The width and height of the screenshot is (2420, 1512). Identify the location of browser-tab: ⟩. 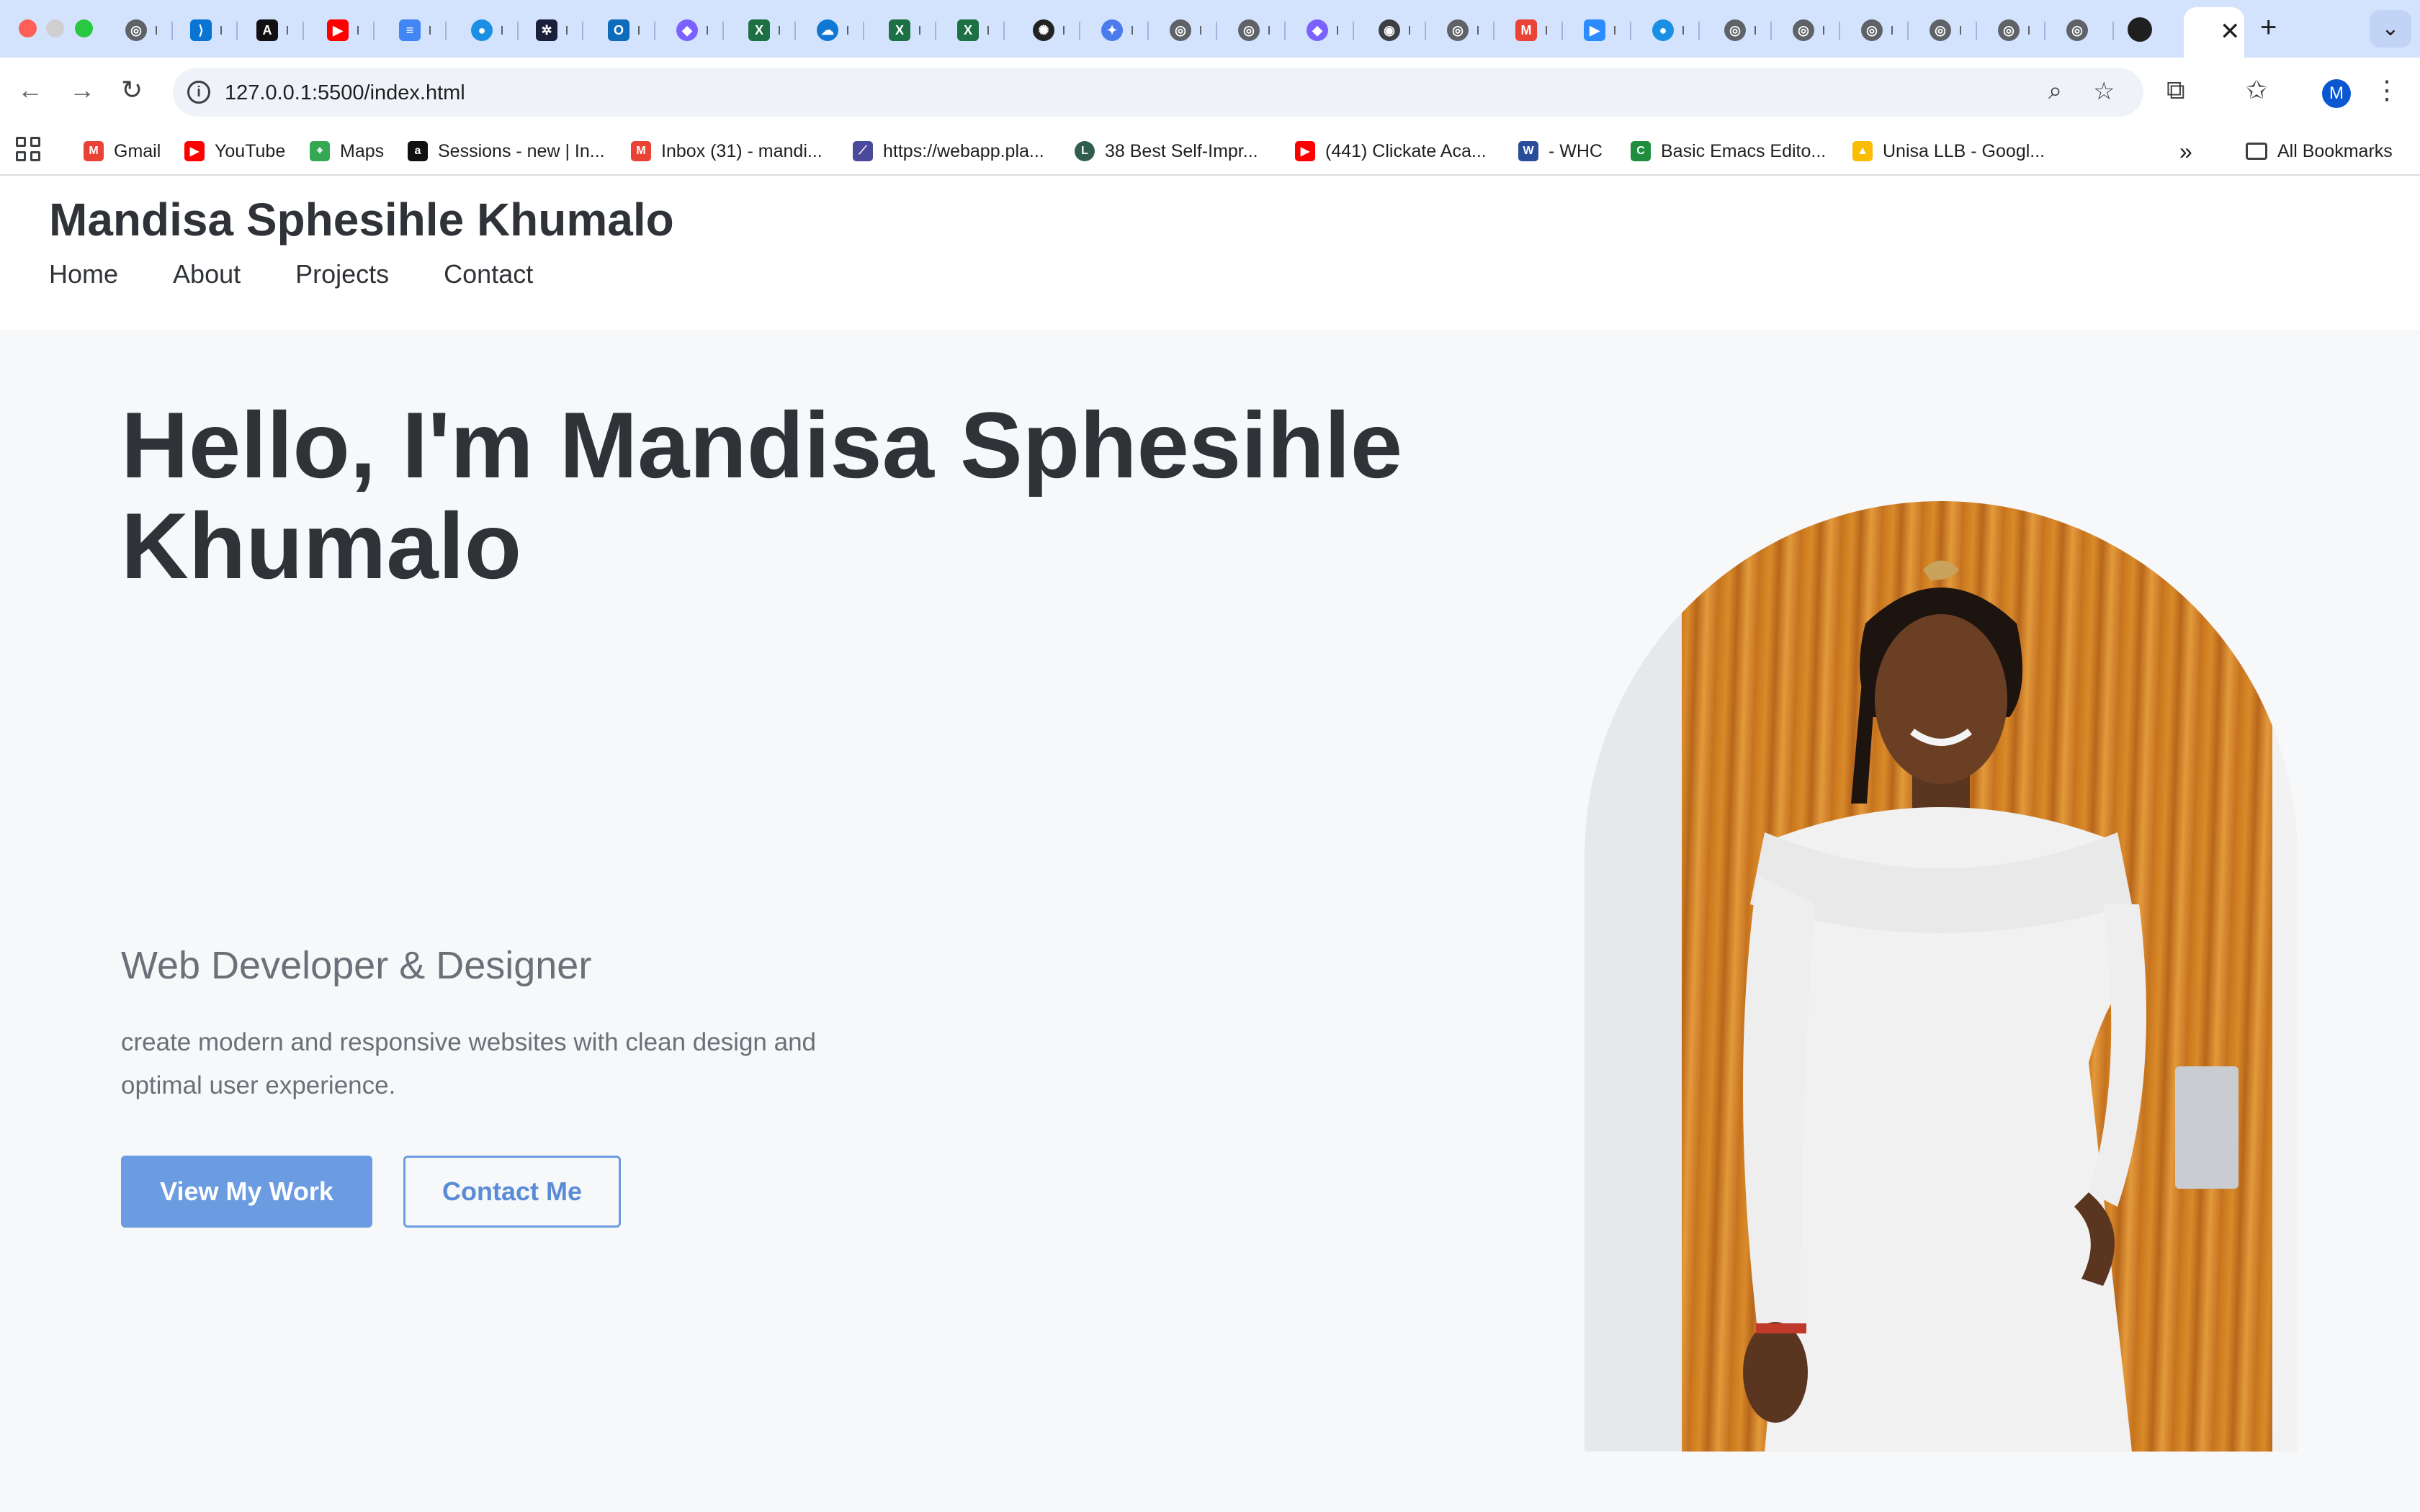
(209, 30).